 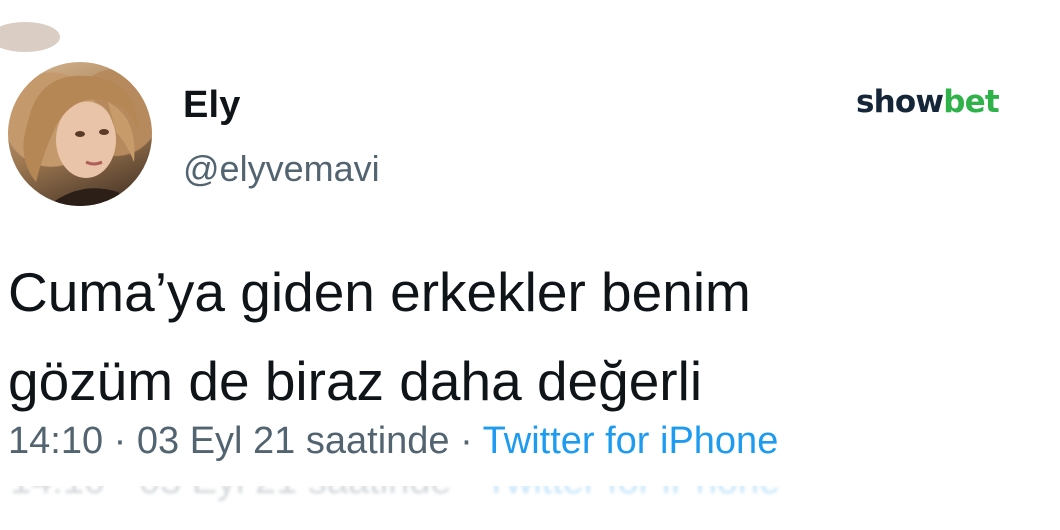 What do you see at coordinates (30, 37) in the screenshot?
I see `cropped-edge-shape` at bounding box center [30, 37].